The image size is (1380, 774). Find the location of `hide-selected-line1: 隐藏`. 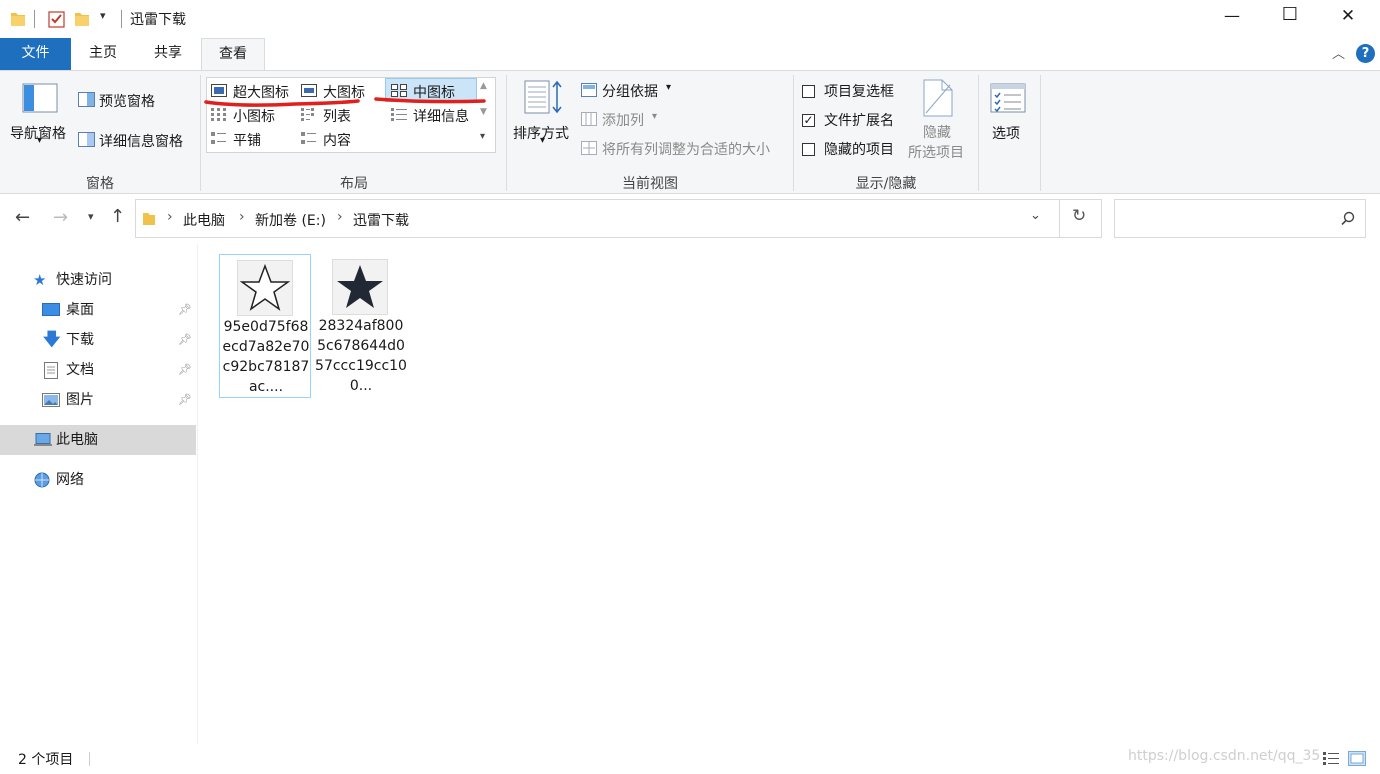

hide-selected-line1: 隐藏 is located at coordinates (937, 132).